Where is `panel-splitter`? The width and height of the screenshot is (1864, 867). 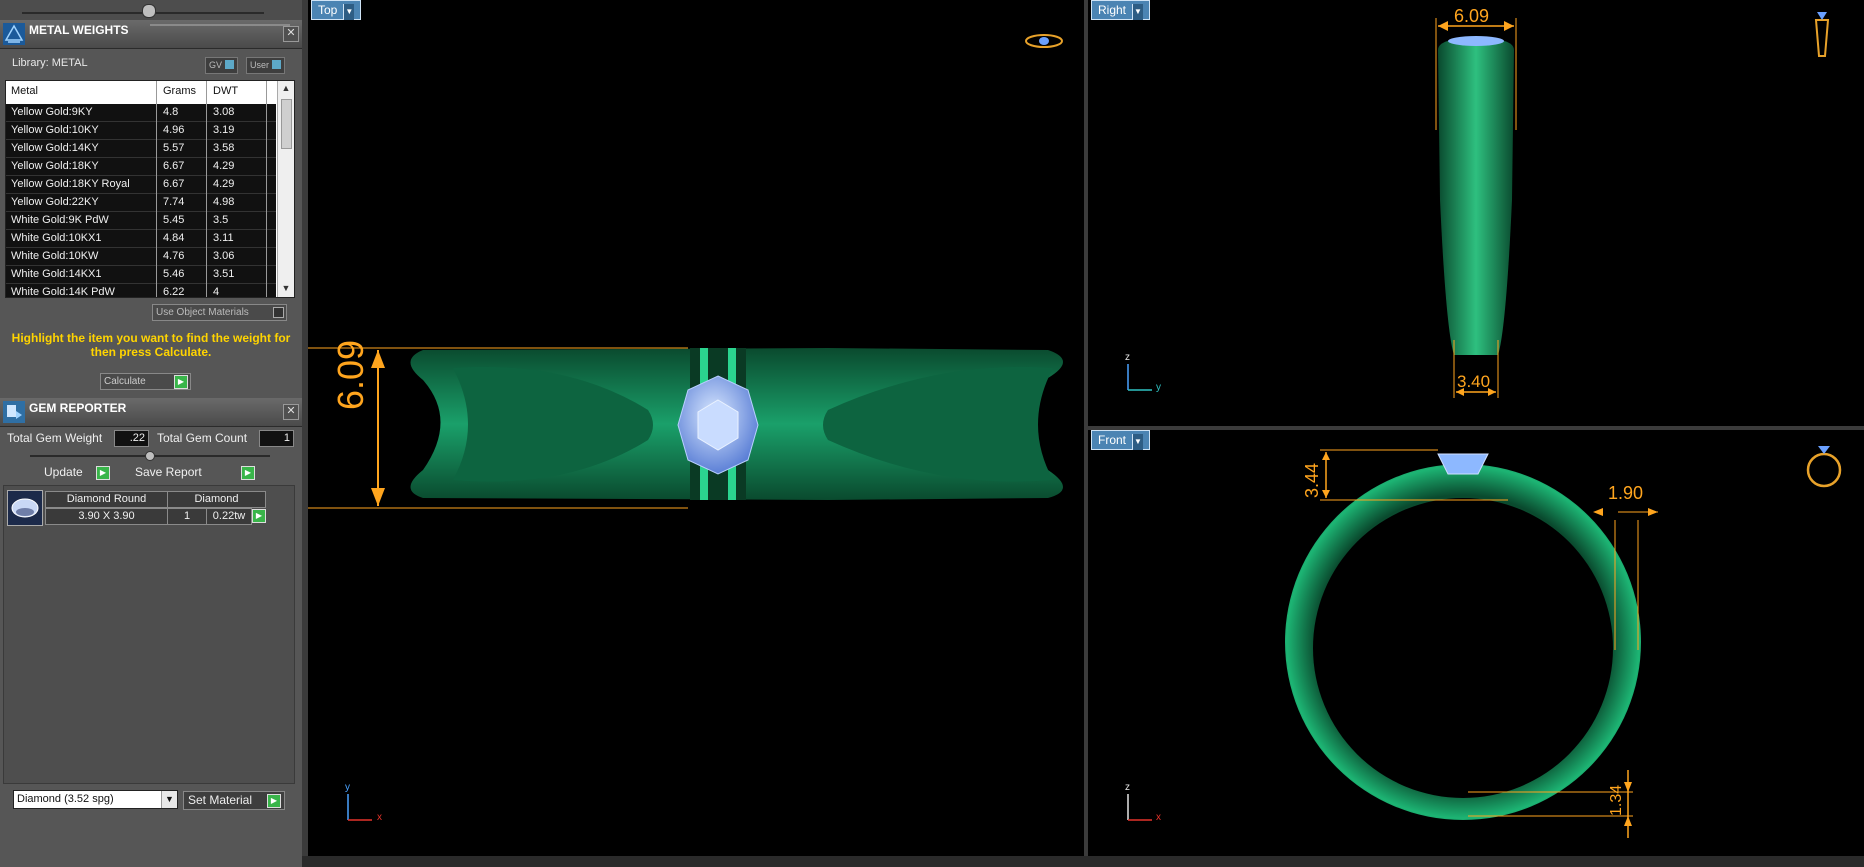 panel-splitter is located at coordinates (151, 10).